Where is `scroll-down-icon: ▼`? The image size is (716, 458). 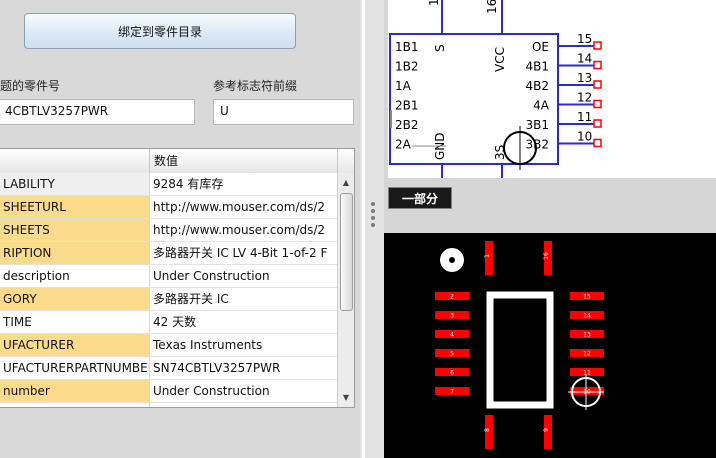 scroll-down-icon: ▼ is located at coordinates (346, 398).